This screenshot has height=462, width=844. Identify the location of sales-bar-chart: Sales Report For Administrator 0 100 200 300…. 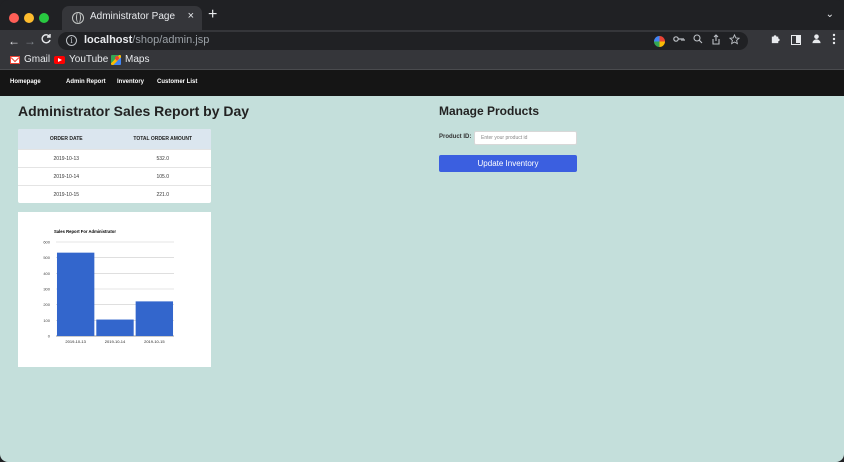
(108, 286).